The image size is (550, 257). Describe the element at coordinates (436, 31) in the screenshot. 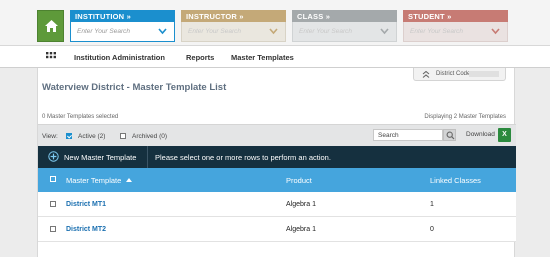

I see `student-placeholder: Enter Your Search` at that location.